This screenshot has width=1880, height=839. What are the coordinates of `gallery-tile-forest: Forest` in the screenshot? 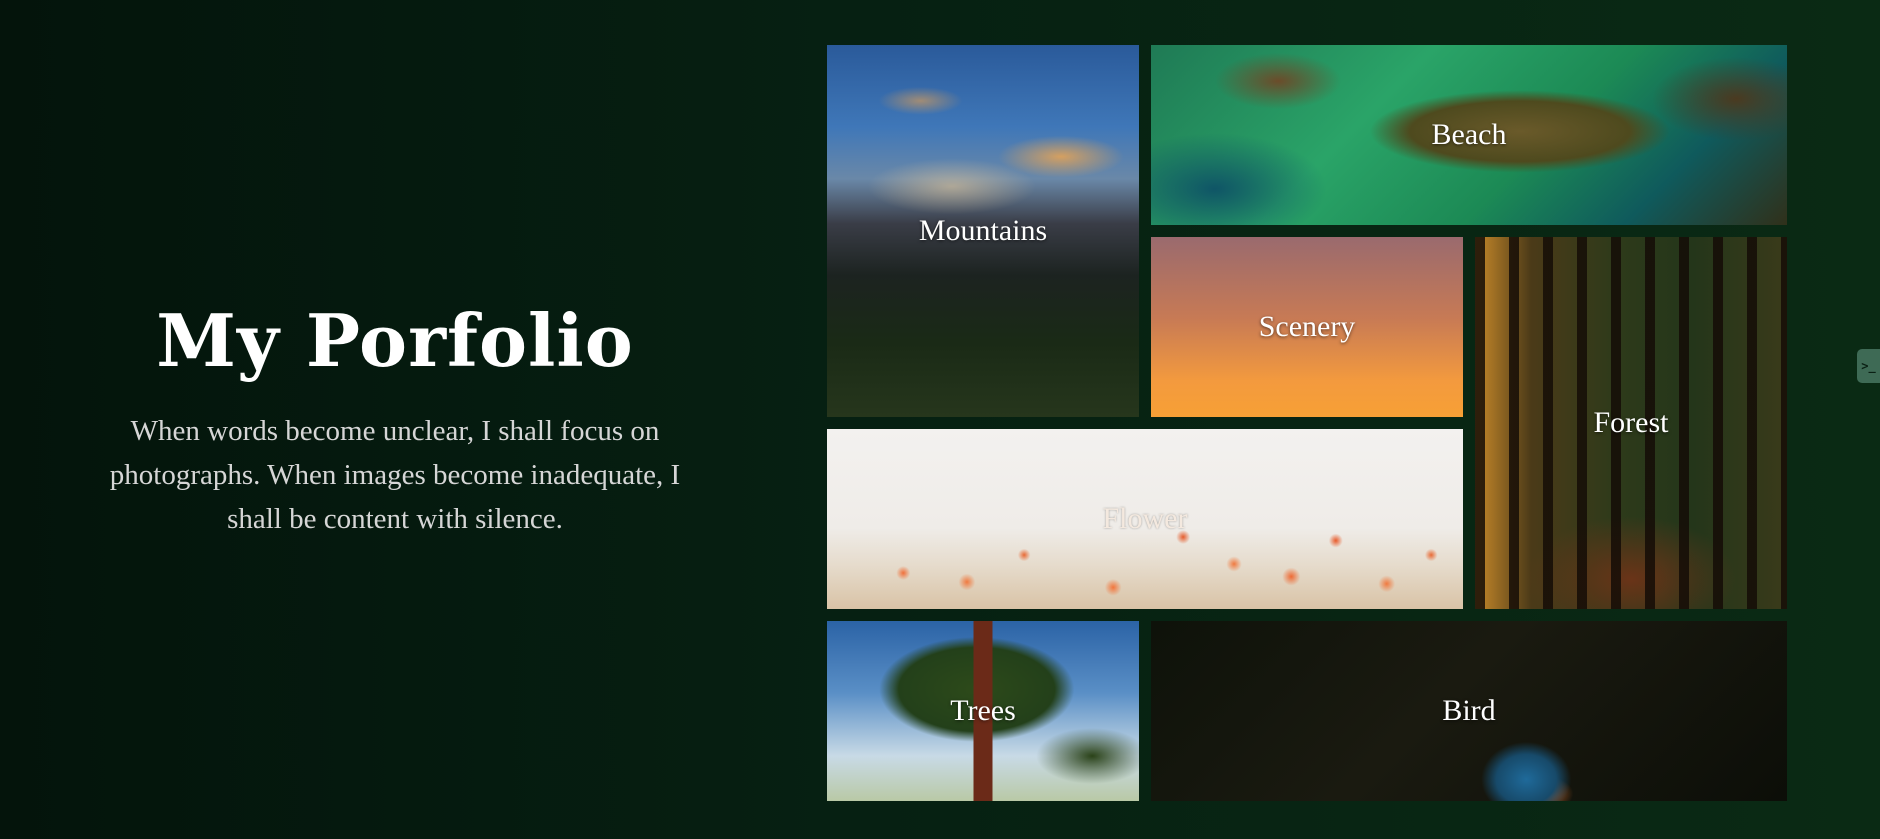 It's located at (1631, 423).